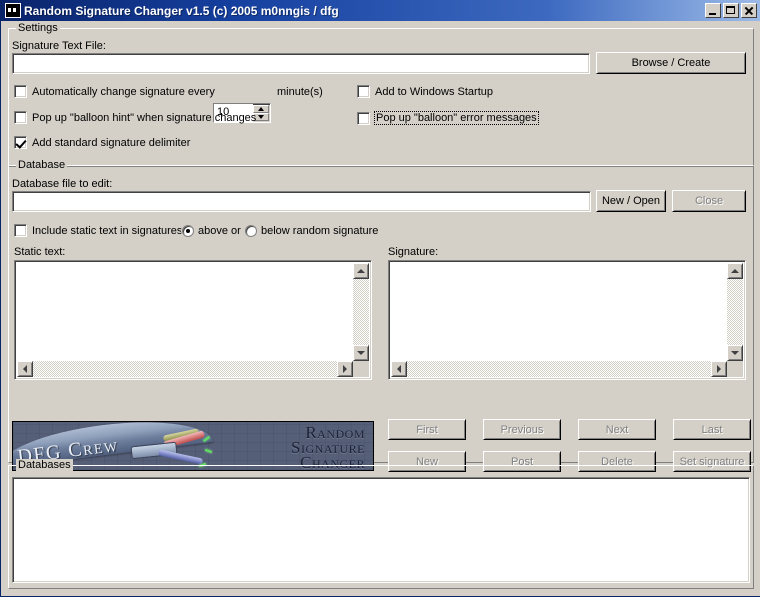 This screenshot has height=597, width=760. What do you see at coordinates (20, 117) in the screenshot?
I see `balloon-hint-checkbox` at bounding box center [20, 117].